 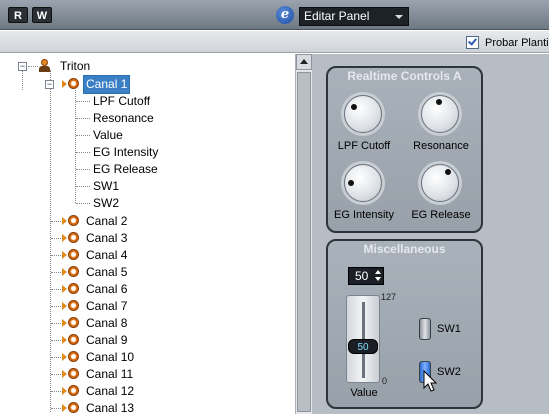 What do you see at coordinates (108, 135) in the screenshot?
I see `tree-param-label: Value` at bounding box center [108, 135].